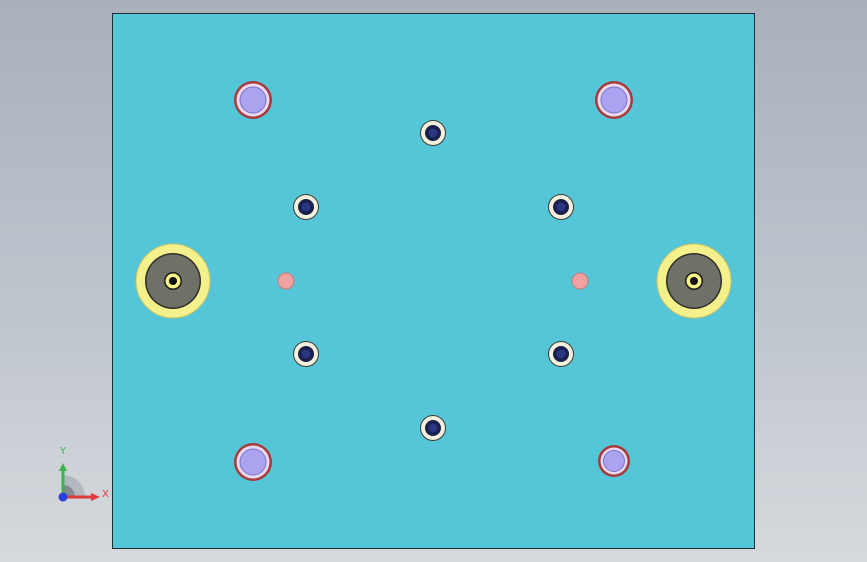 This screenshot has width=867, height=562. Describe the element at coordinates (253, 100) in the screenshot. I see `guide-pin-top-left` at that location.